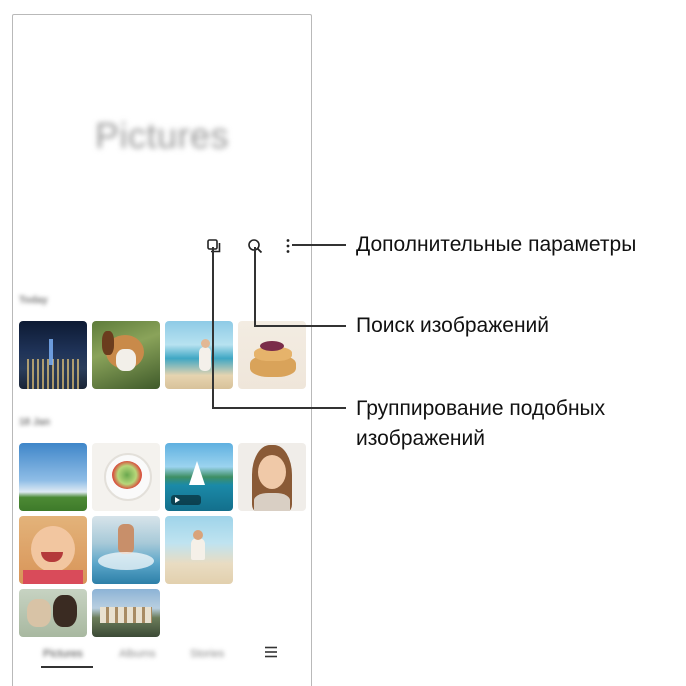 This screenshot has width=686, height=686. What do you see at coordinates (213, 328) in the screenshot?
I see `callout-line-group-vertical` at bounding box center [213, 328].